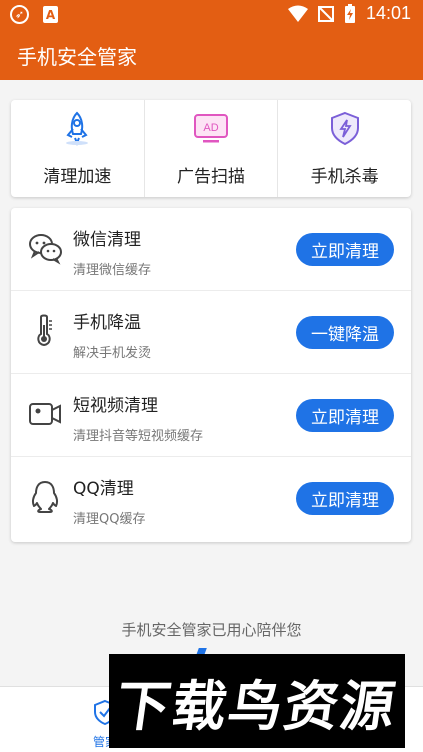 This screenshot has height=752, width=423. Describe the element at coordinates (256, 706) in the screenshot. I see `watermark-text: 下载鸟资源` at that location.